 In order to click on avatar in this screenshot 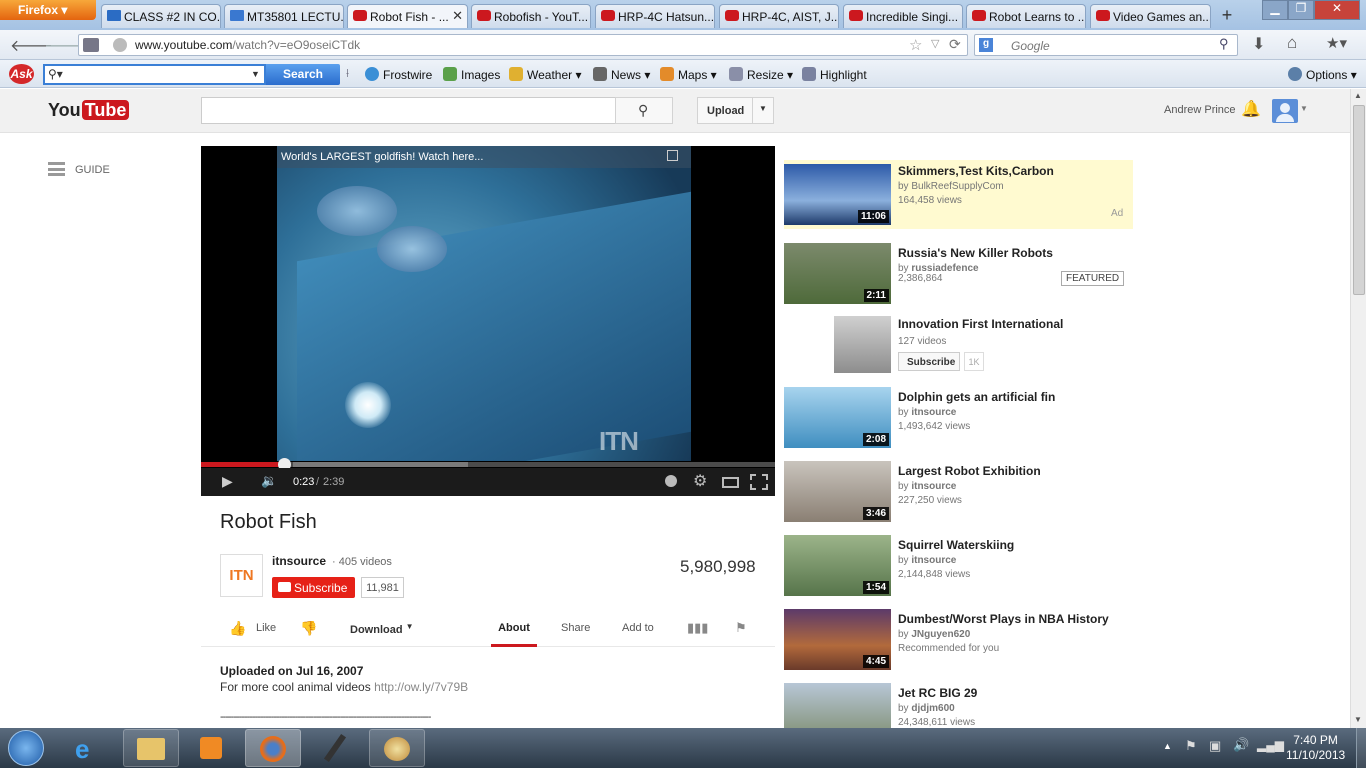, I will do `click(1285, 111)`.